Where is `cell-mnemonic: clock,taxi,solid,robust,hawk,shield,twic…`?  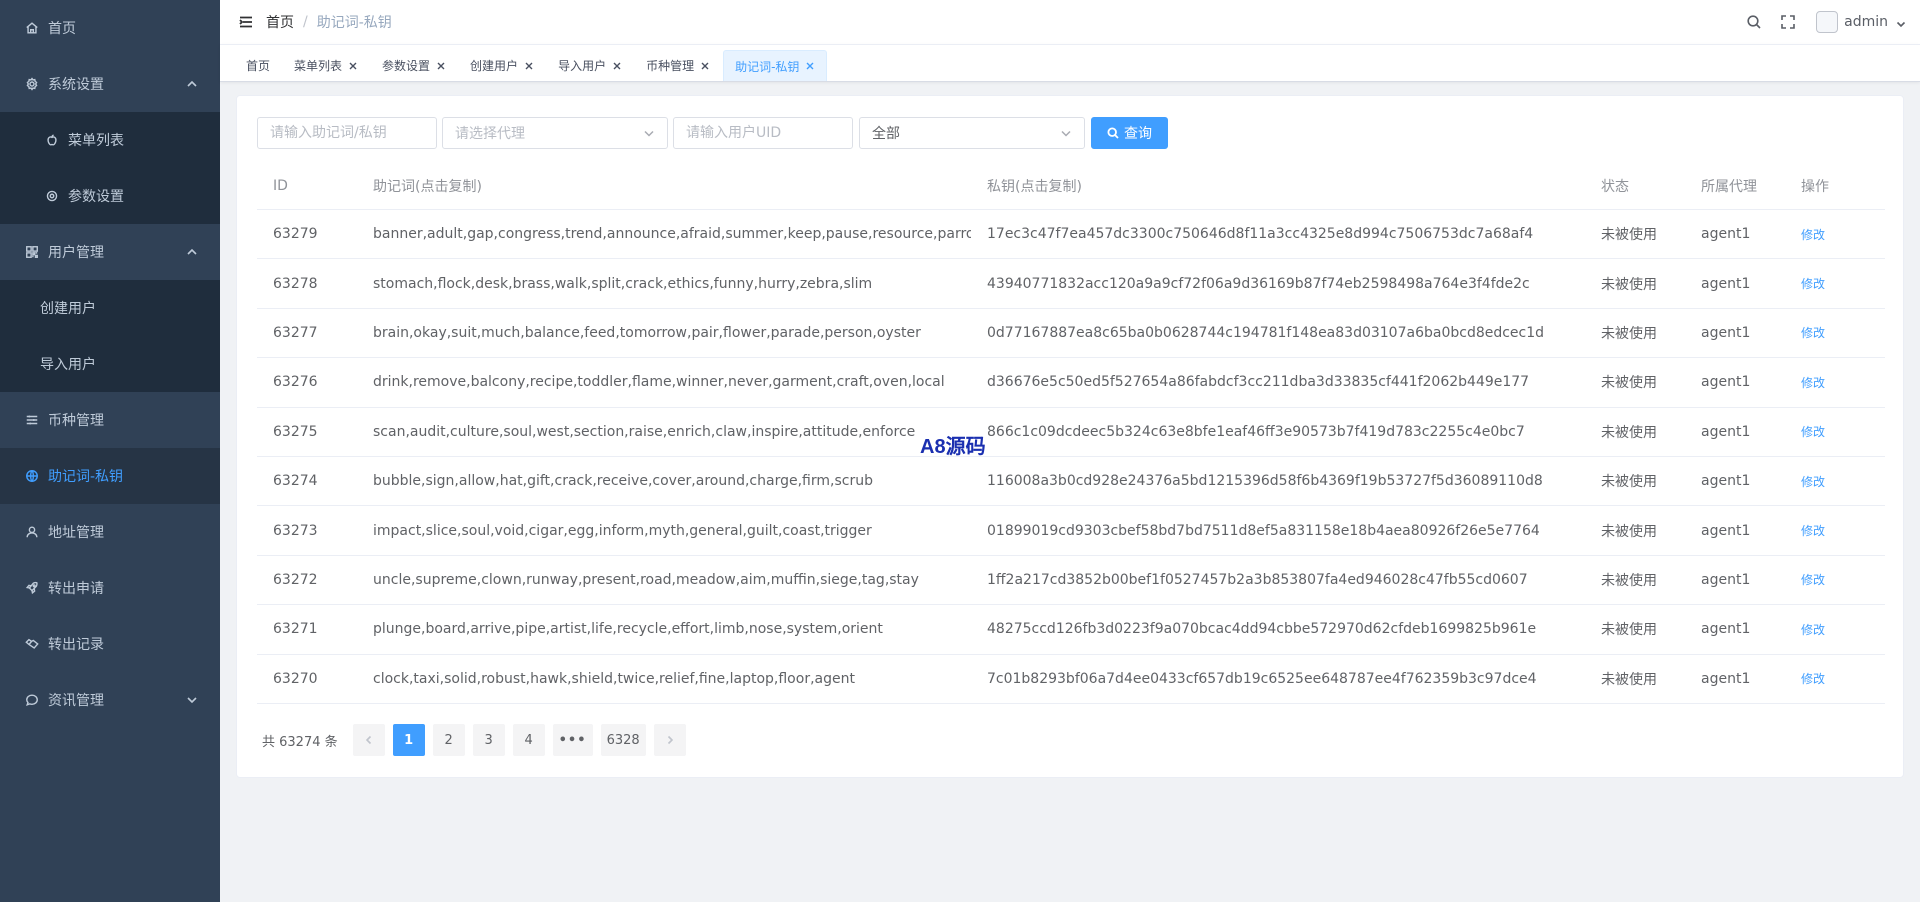
cell-mnemonic: clock,taxi,solid,robust,hawk,shield,twic… is located at coordinates (664, 679).